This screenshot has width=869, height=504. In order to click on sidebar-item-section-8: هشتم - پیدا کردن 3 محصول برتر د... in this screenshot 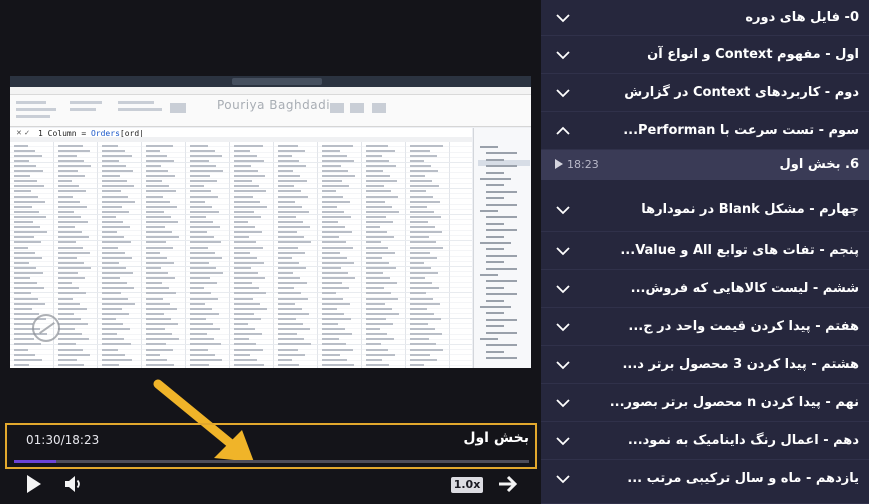, I will do `click(705, 365)`.